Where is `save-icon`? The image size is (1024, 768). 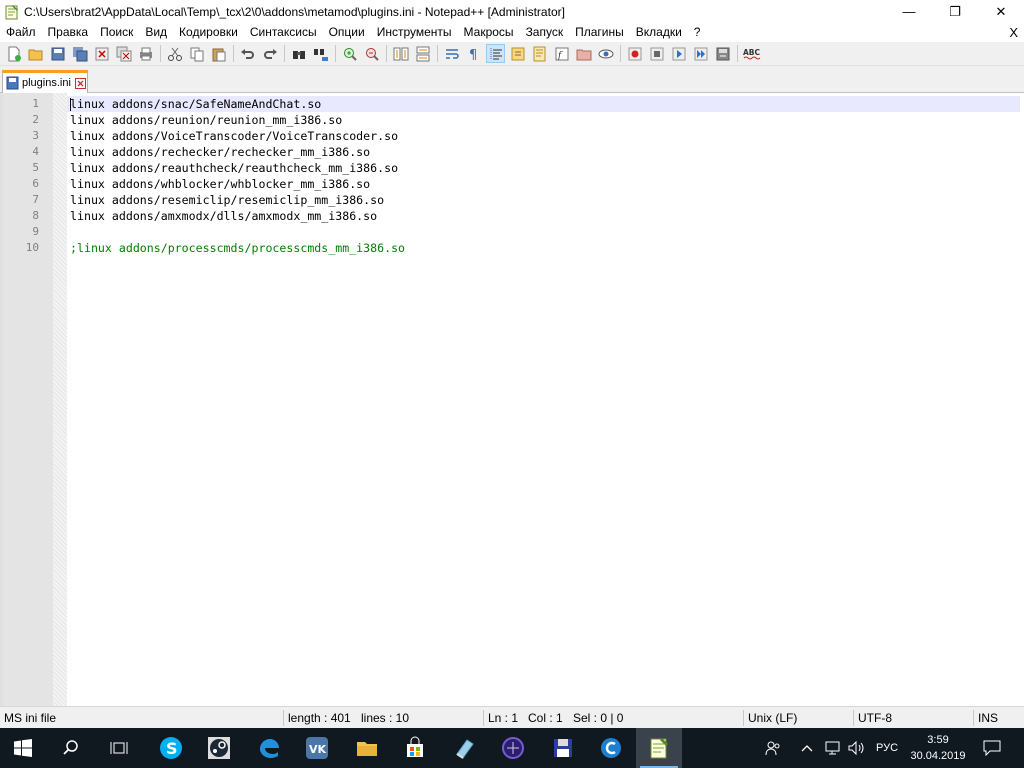 save-icon is located at coordinates (57, 53).